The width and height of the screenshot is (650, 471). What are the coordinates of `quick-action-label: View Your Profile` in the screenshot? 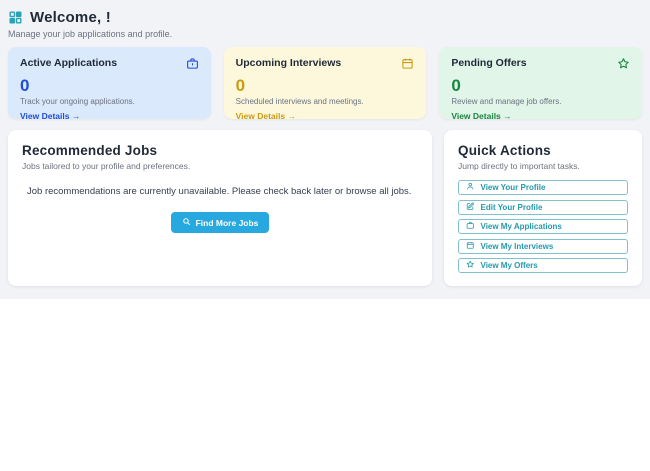 It's located at (513, 187).